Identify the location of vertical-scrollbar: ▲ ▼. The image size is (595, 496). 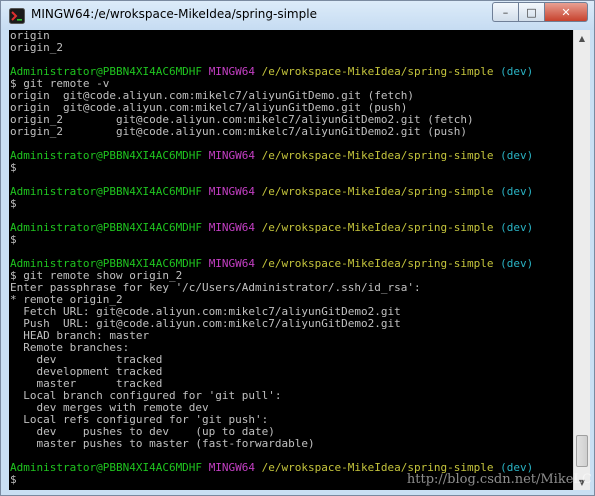
(581, 260).